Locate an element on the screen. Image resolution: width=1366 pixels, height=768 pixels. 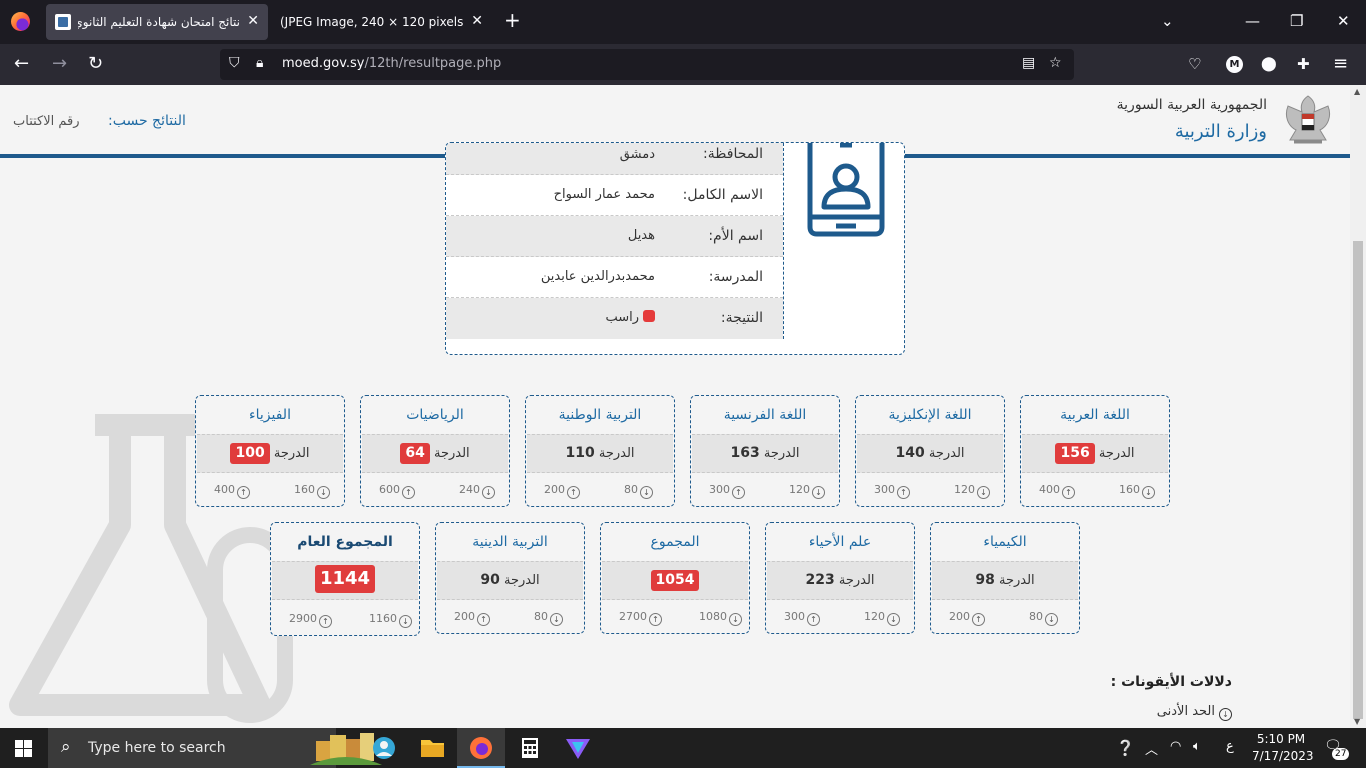
max-value: 200 is located at coordinates (554, 489).